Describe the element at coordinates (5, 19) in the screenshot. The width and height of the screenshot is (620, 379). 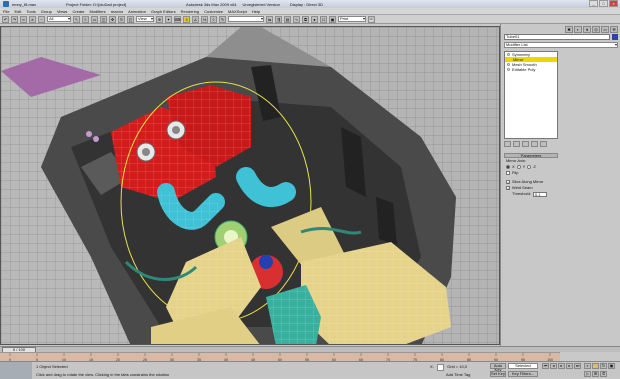
I see `undo-icon: ↶` at that location.